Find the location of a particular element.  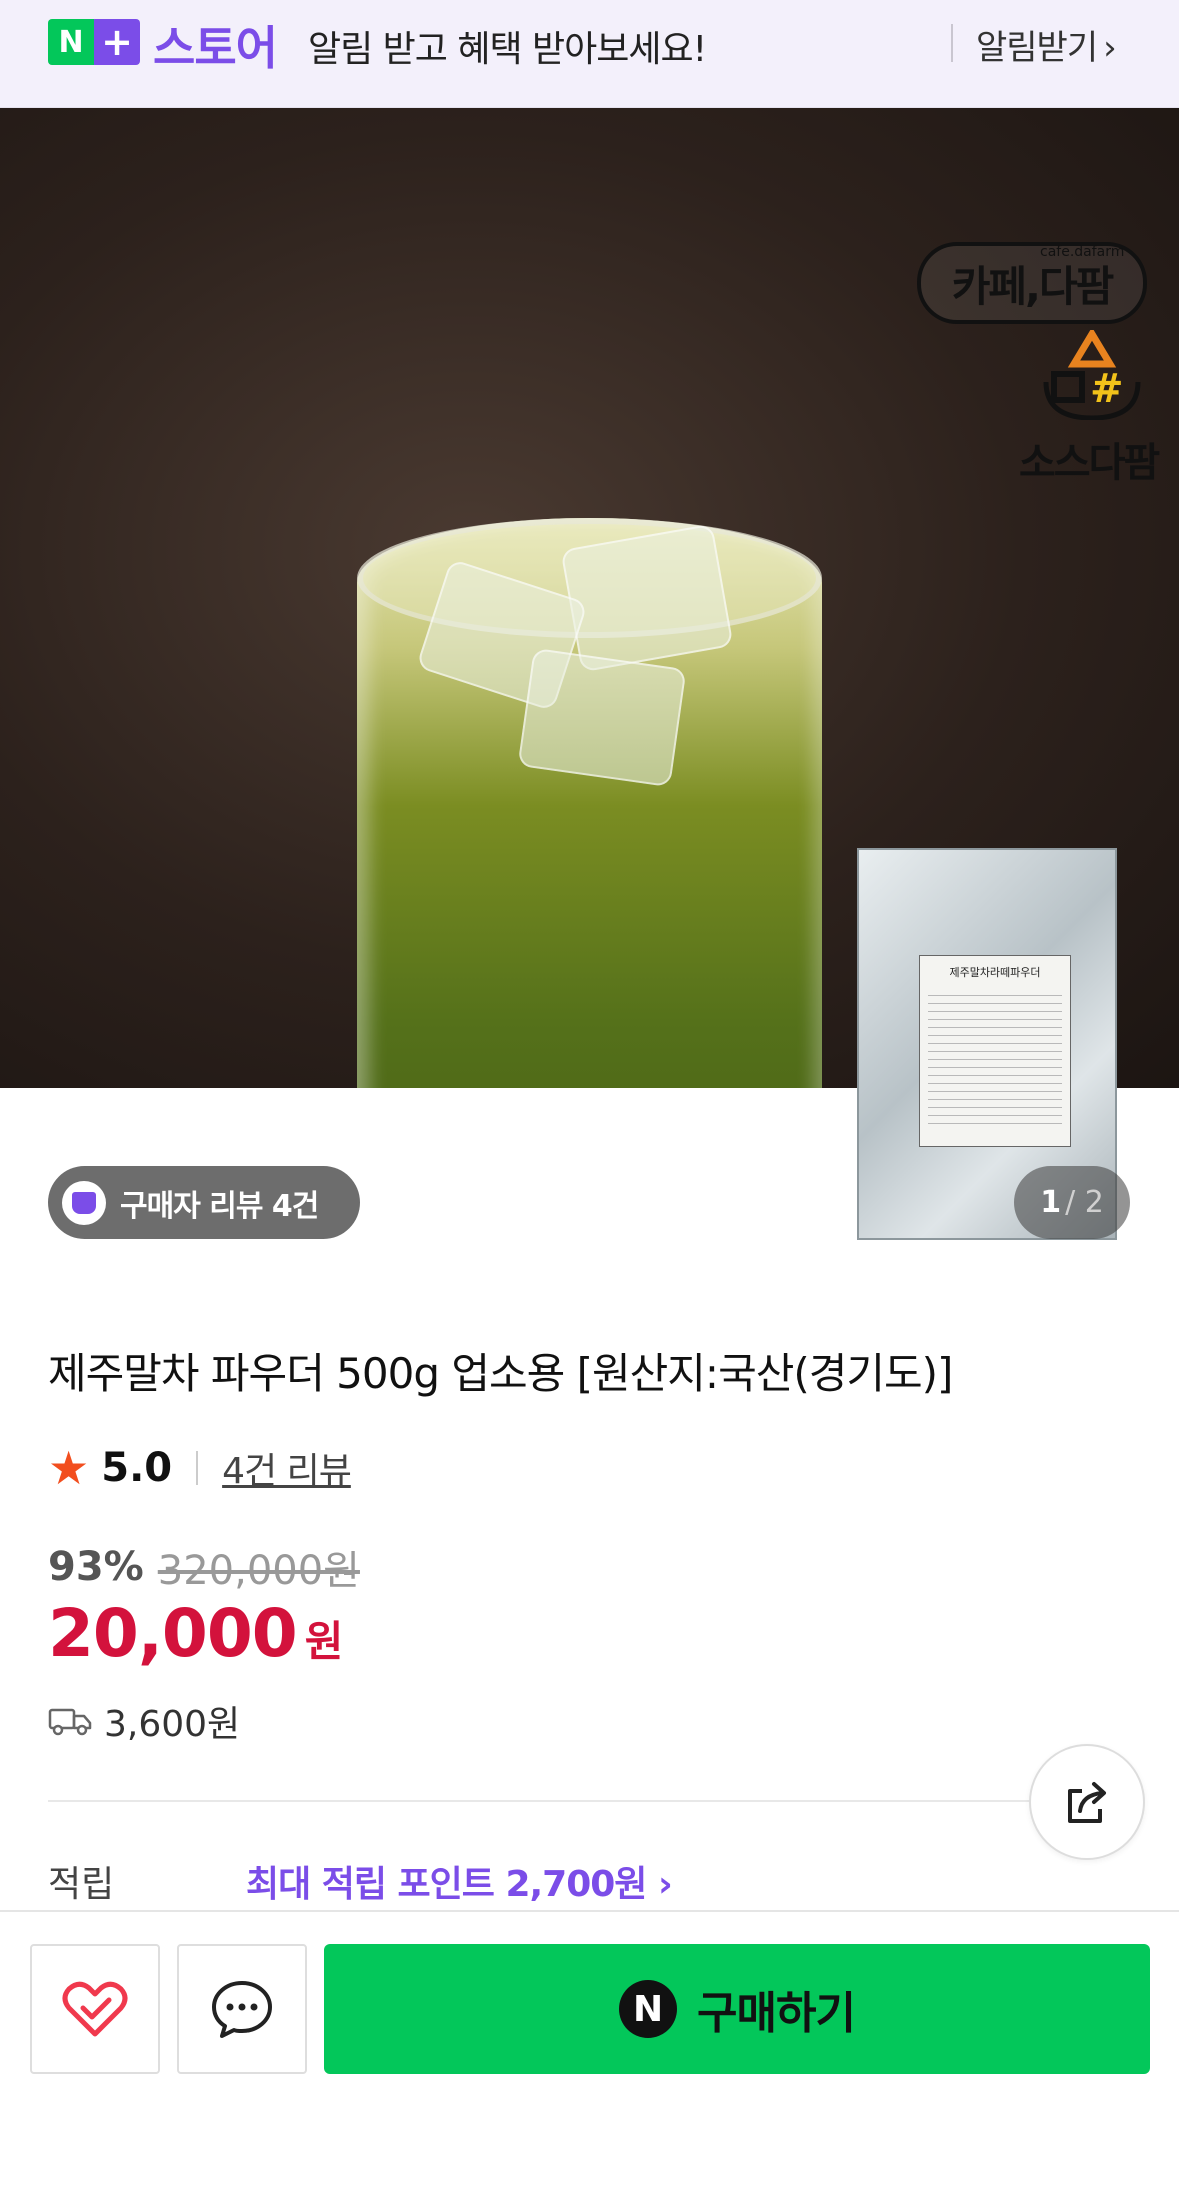

sauce-dafarm-mark-icon: # is located at coordinates (1092, 375).